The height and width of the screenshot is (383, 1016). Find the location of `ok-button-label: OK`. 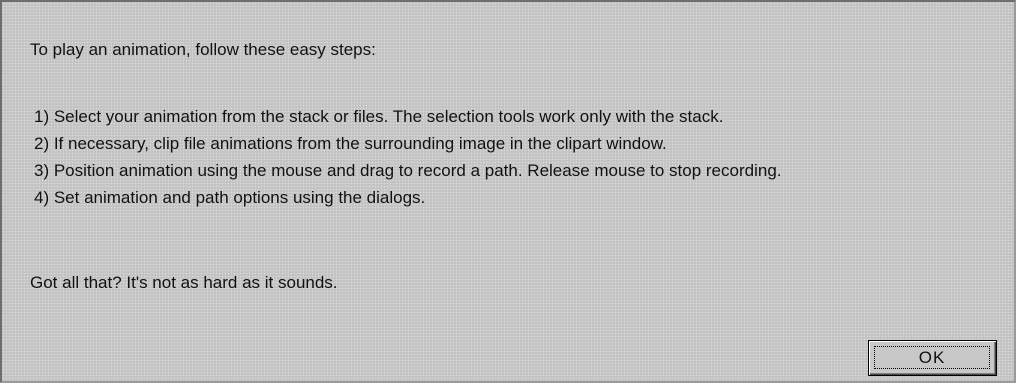

ok-button-label: OK is located at coordinates (932, 357).